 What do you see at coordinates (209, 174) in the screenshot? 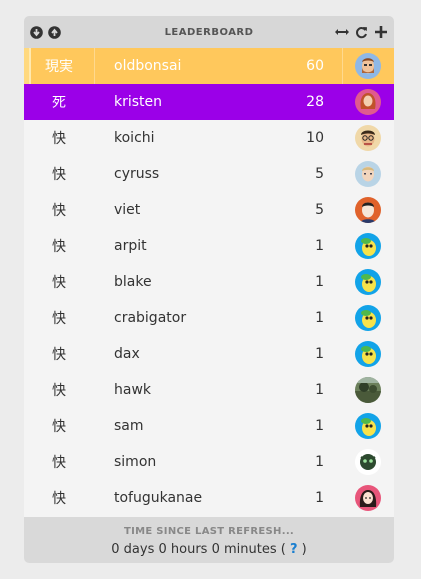
I see `leaderboard-row: 快 cyruss 5` at bounding box center [209, 174].